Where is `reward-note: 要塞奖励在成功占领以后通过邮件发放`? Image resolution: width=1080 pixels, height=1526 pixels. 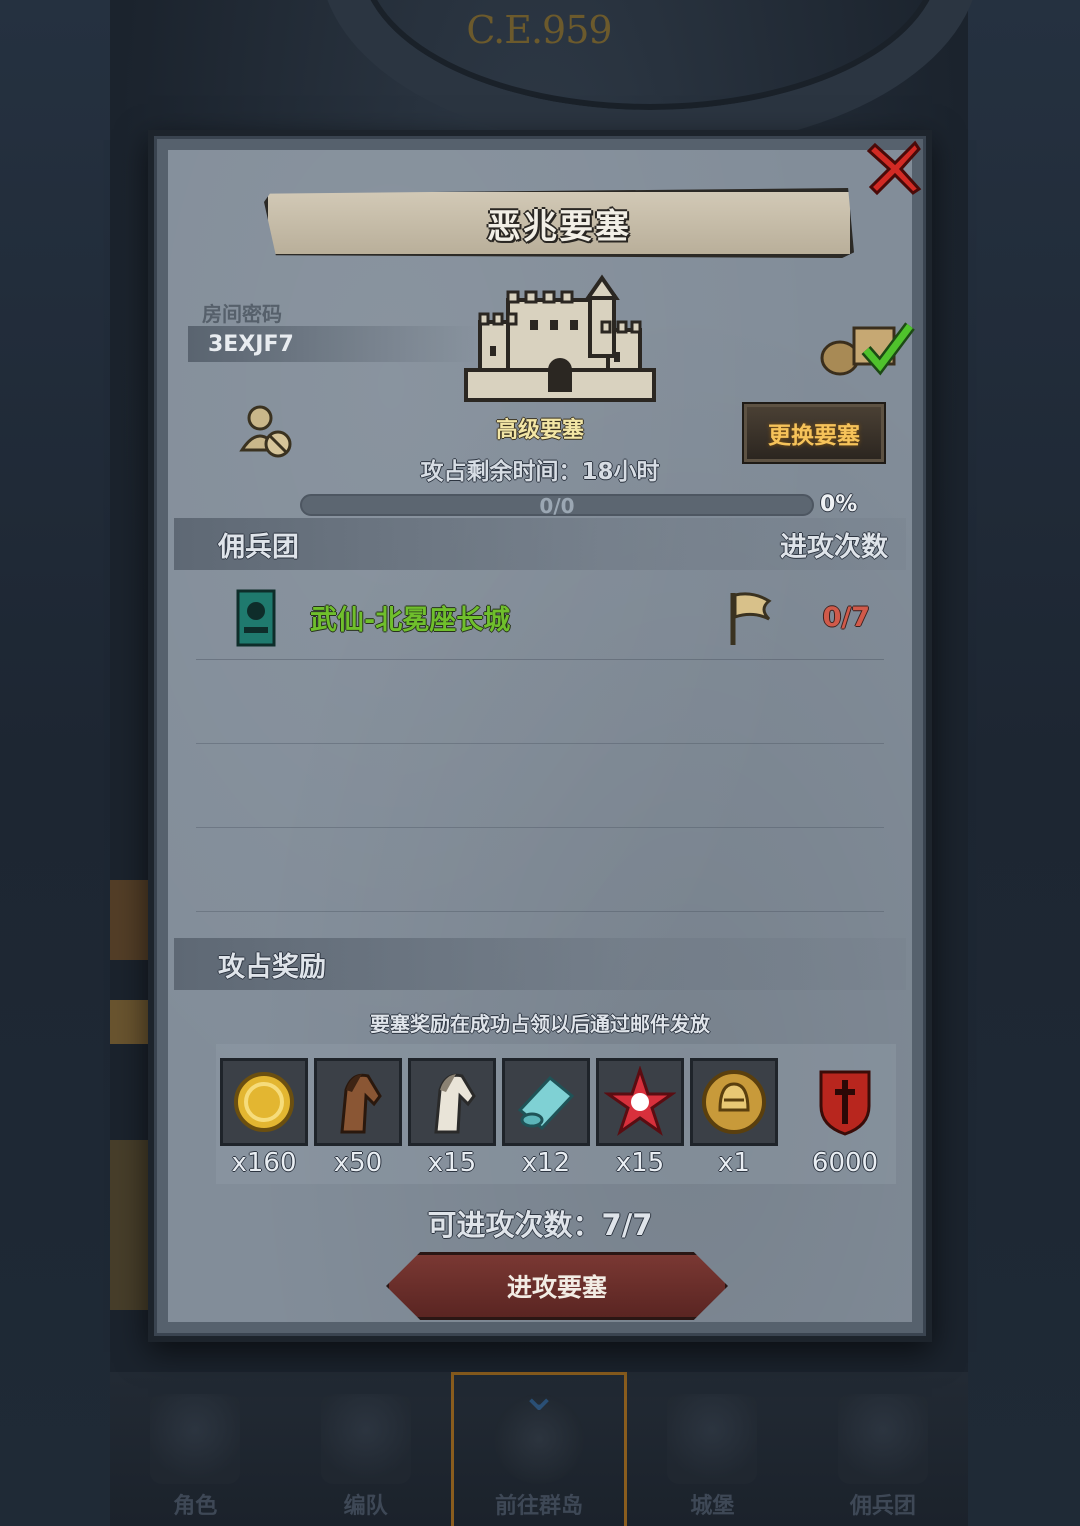
reward-note: 要塞奖励在成功占领以后通过邮件发放 is located at coordinates (540, 1024).